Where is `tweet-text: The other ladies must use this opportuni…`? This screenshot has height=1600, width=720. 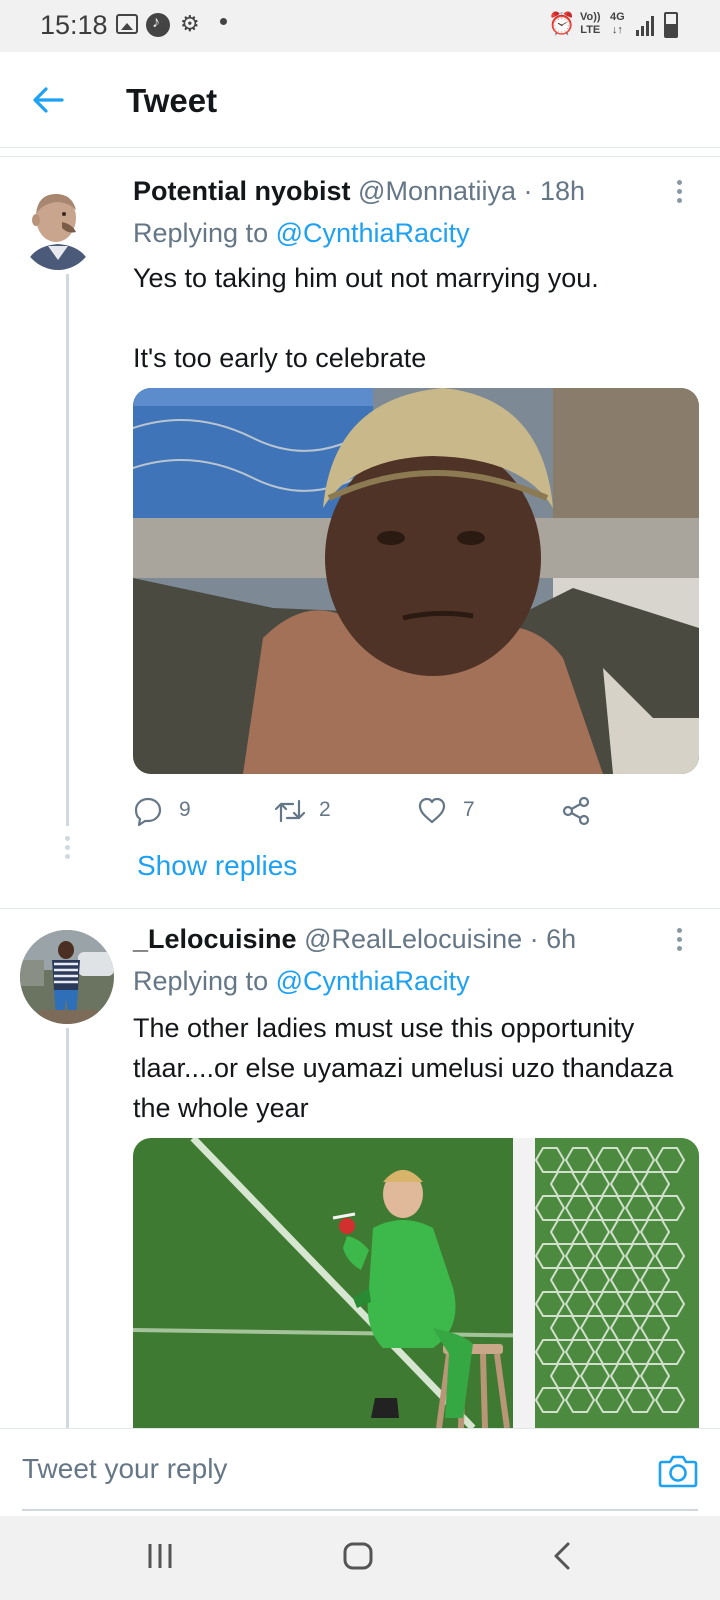 tweet-text: The other ladies must use this opportuni… is located at coordinates (403, 1068).